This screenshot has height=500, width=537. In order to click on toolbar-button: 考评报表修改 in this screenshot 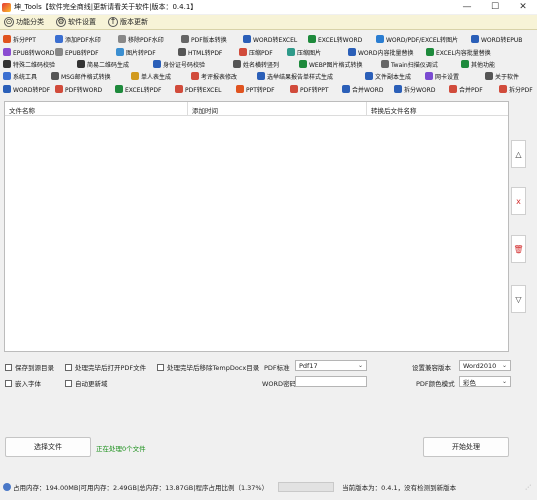, I will do `click(223, 76)`.